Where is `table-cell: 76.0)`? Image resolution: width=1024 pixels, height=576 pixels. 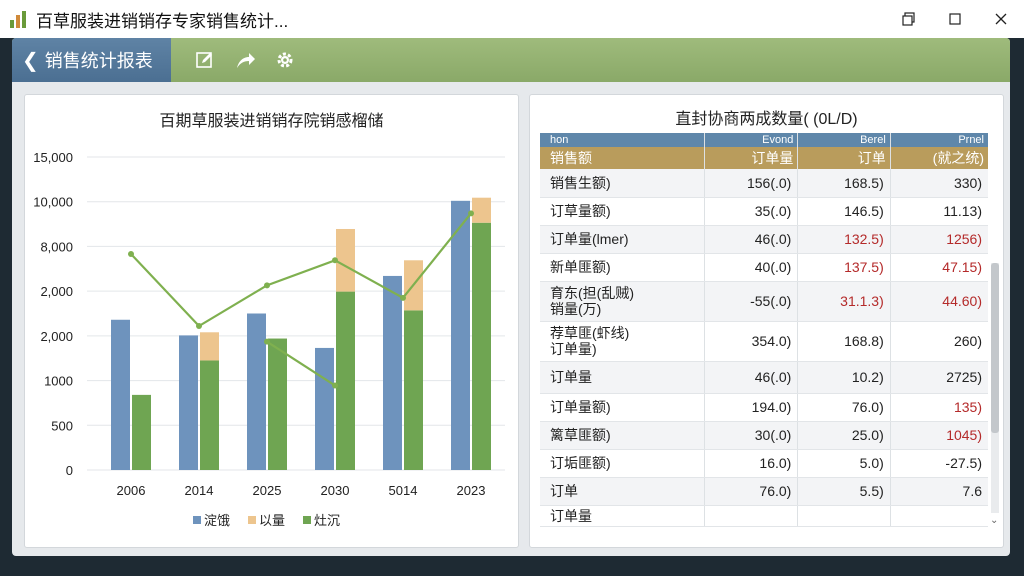 table-cell: 76.0) is located at coordinates (844, 407).